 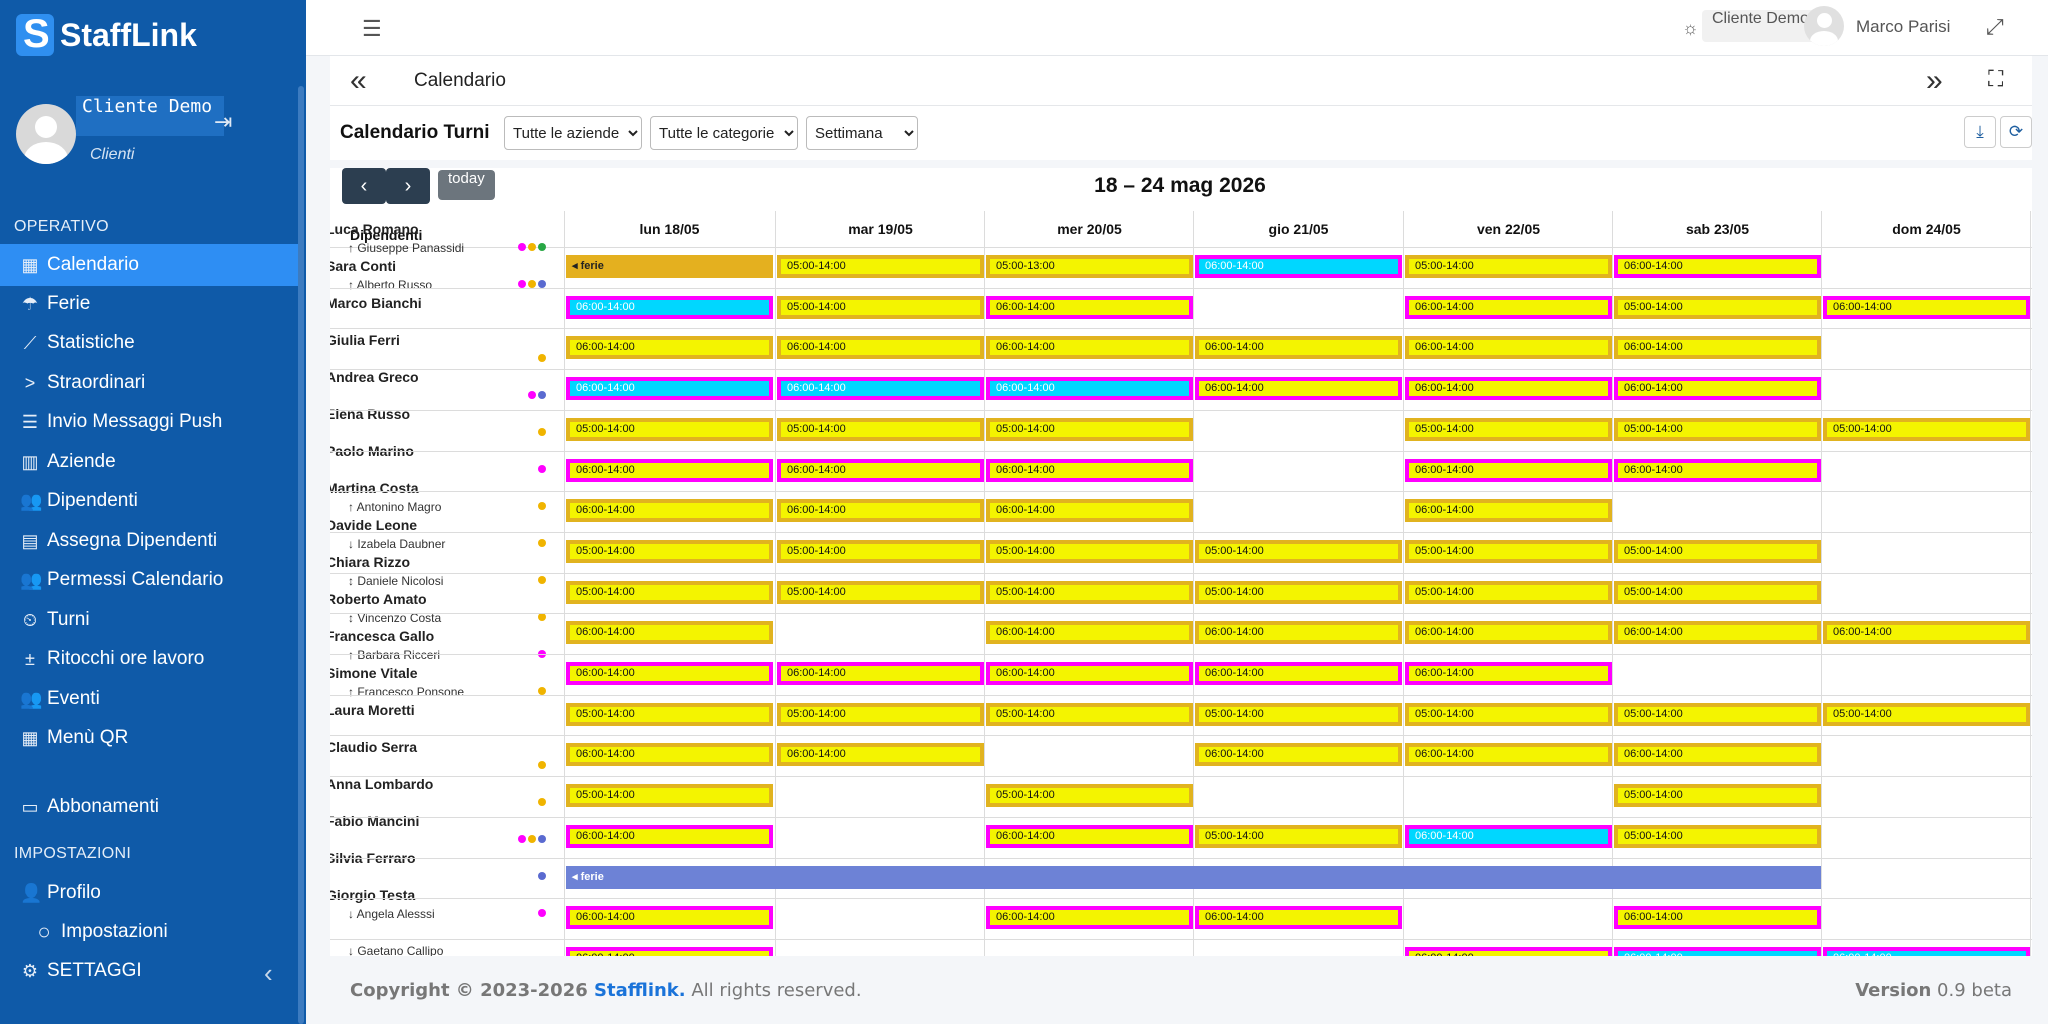 What do you see at coordinates (151, 893) in the screenshot?
I see `sidebar-item-profilo: 👤 Profilo` at bounding box center [151, 893].